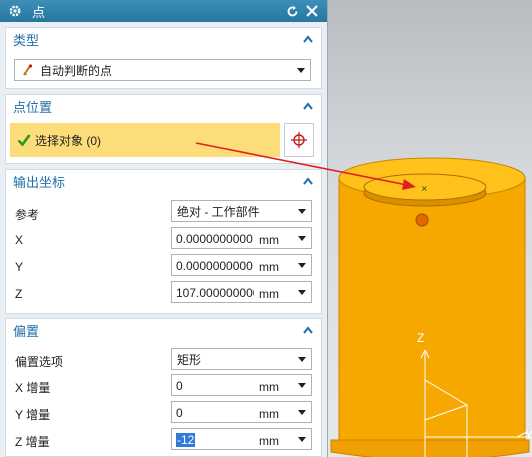 Image resolution: width=532 pixels, height=457 pixels. Describe the element at coordinates (241, 412) in the screenshot. I see `y-increment-field: 0 mm` at that location.